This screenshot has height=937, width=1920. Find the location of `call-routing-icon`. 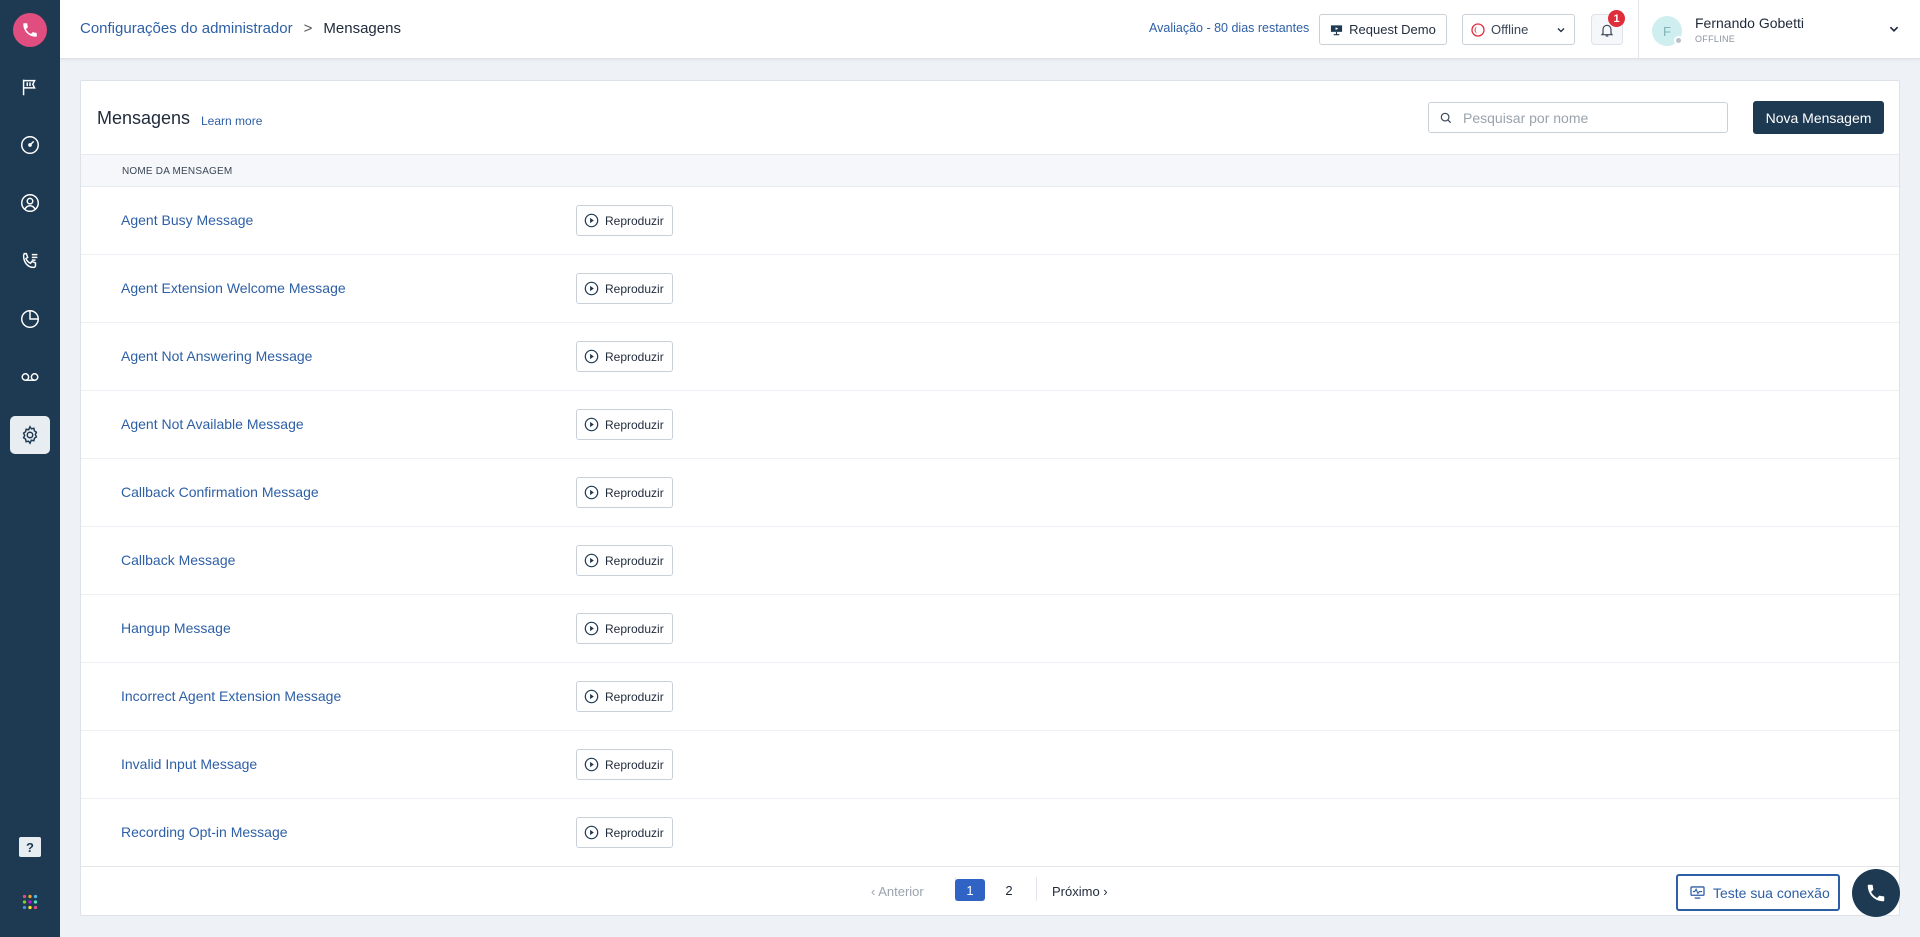

call-routing-icon is located at coordinates (30, 260).